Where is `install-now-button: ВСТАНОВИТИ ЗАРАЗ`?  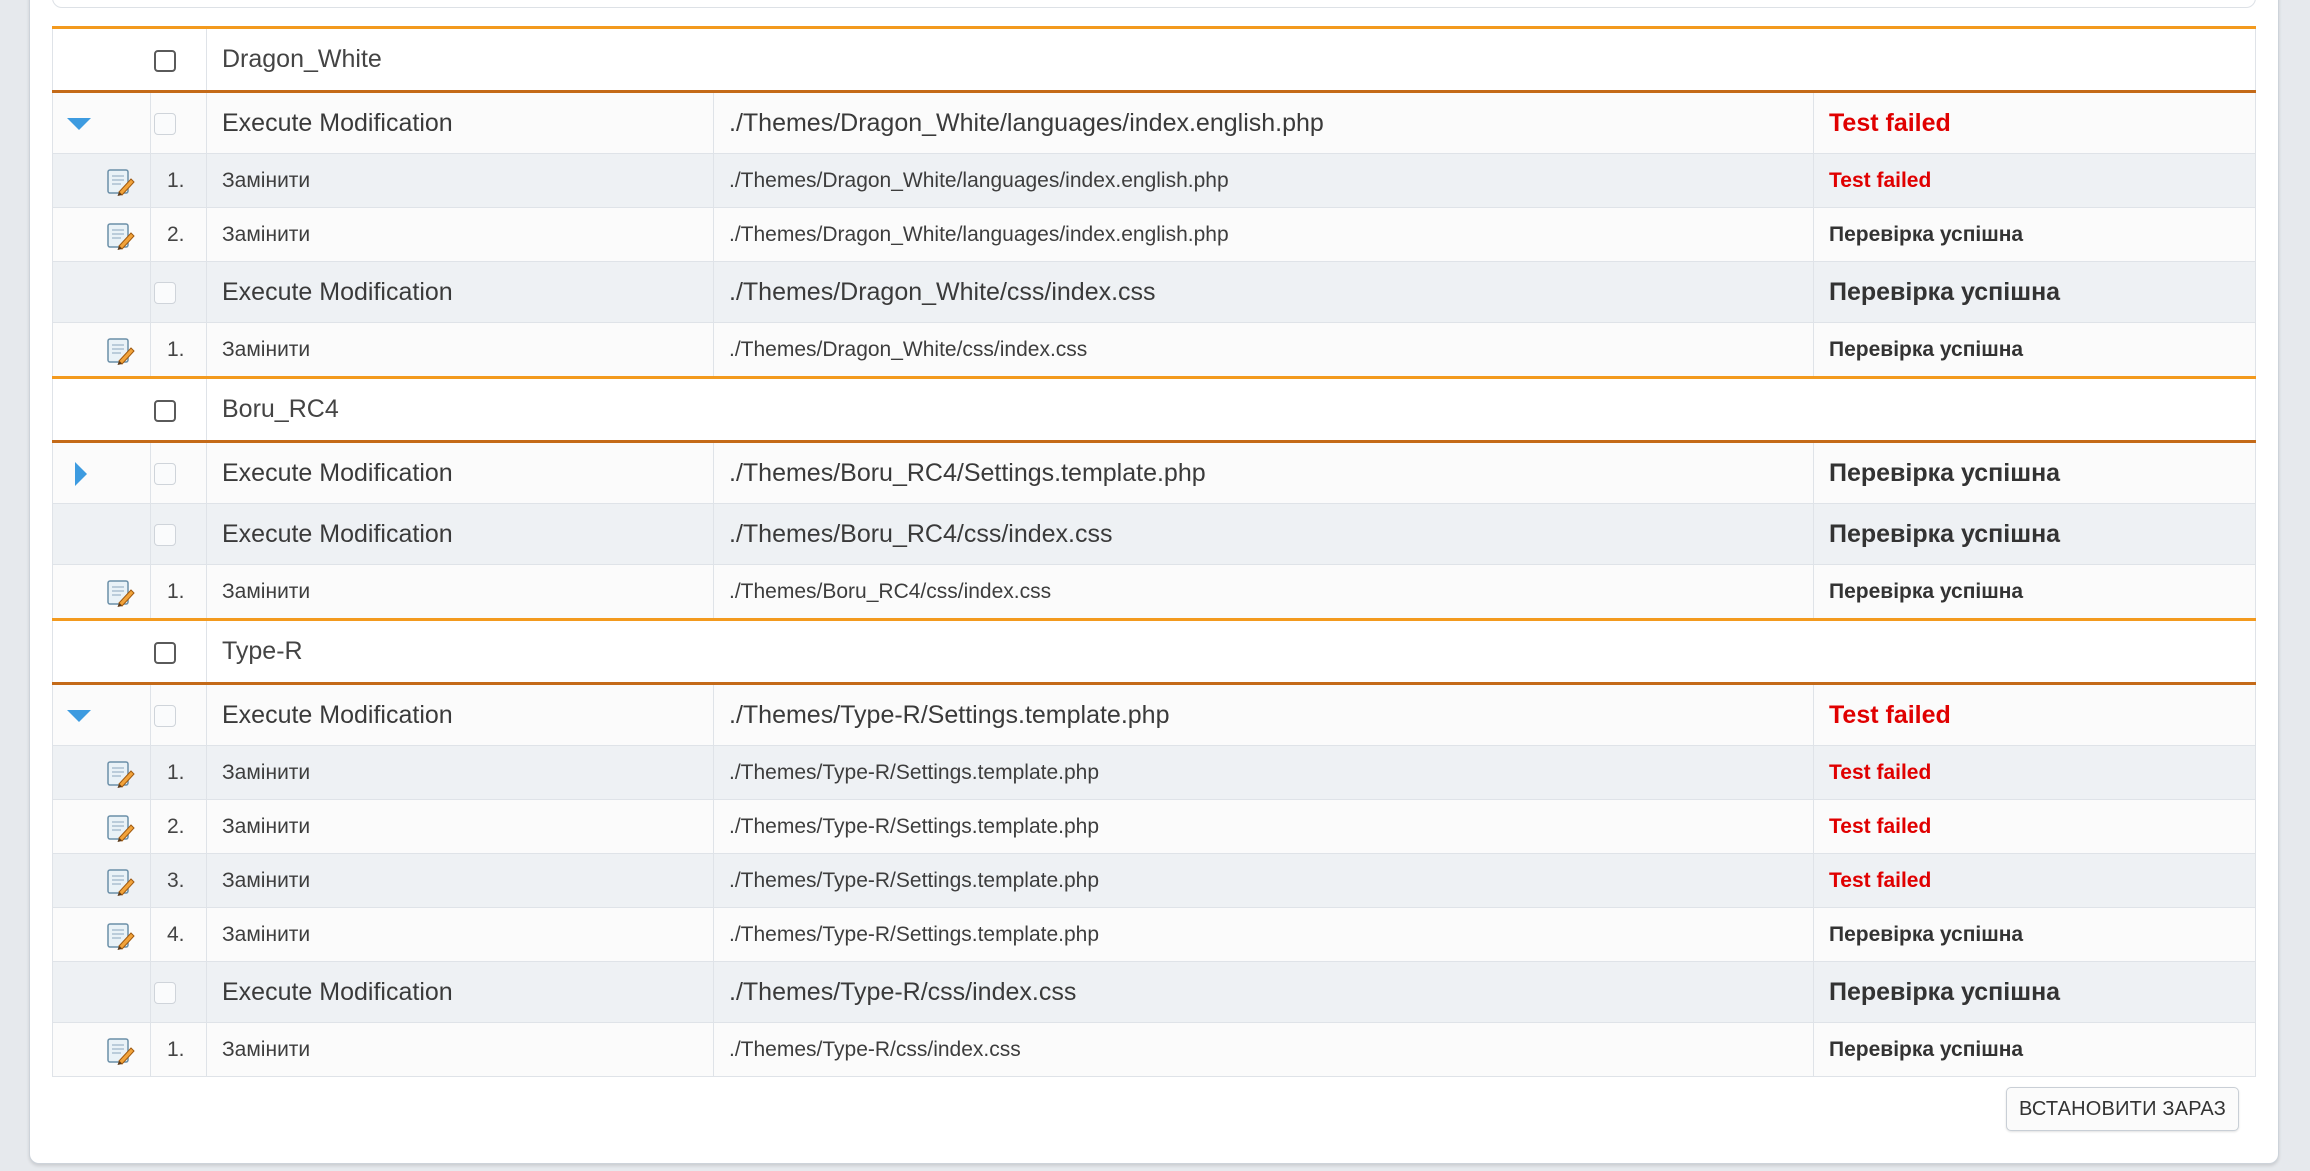 install-now-button: ВСТАНОВИТИ ЗАРАЗ is located at coordinates (2122, 1109).